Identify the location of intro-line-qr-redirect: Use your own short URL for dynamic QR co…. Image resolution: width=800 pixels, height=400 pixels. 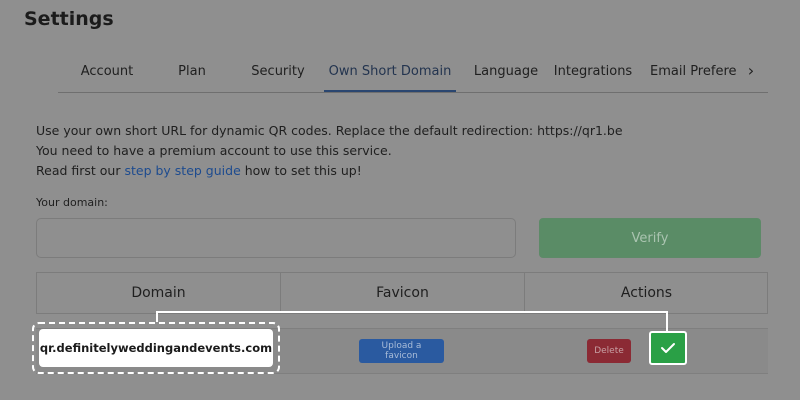
(329, 130).